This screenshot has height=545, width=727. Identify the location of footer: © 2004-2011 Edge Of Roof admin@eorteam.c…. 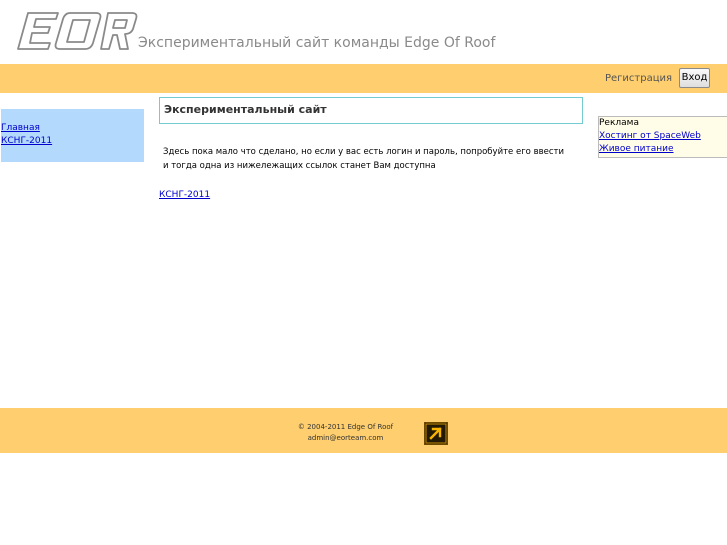
(363, 430).